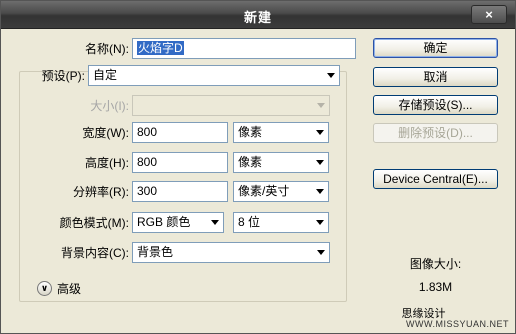  Describe the element at coordinates (101, 192) in the screenshot. I see `resolution-label: 分辨率(R):` at that location.